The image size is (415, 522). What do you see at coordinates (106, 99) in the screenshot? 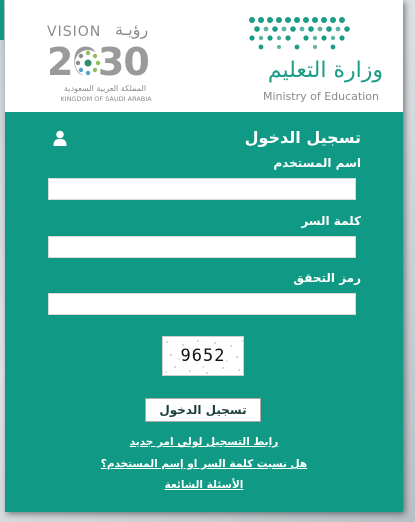
I see `vision-country-english: KINGDOM OF SAUDI ARABIA` at bounding box center [106, 99].